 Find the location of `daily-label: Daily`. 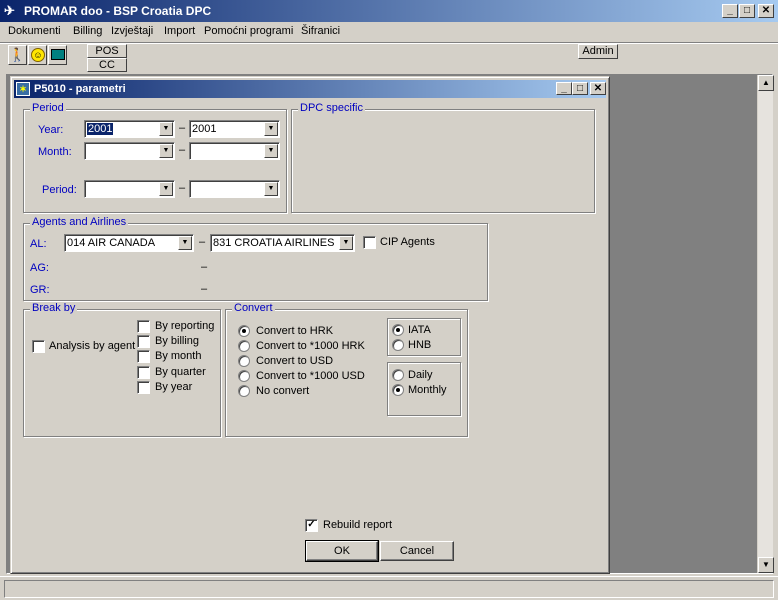

daily-label: Daily is located at coordinates (420, 375).